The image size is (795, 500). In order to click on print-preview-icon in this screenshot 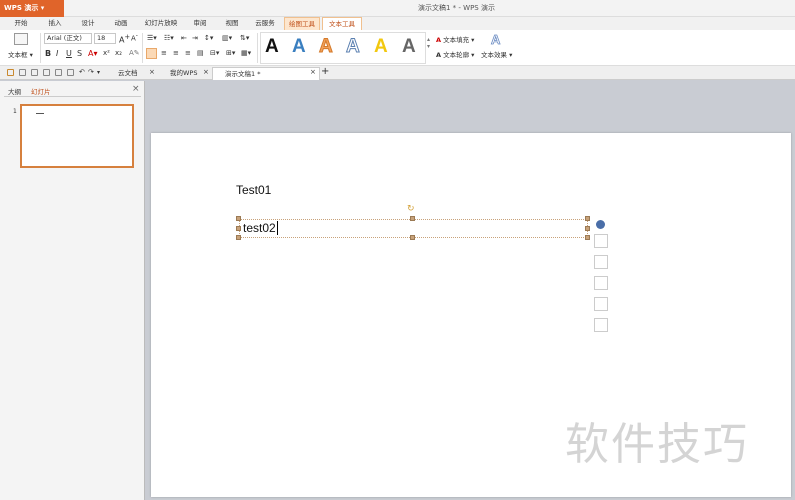, I will do `click(58, 72)`.